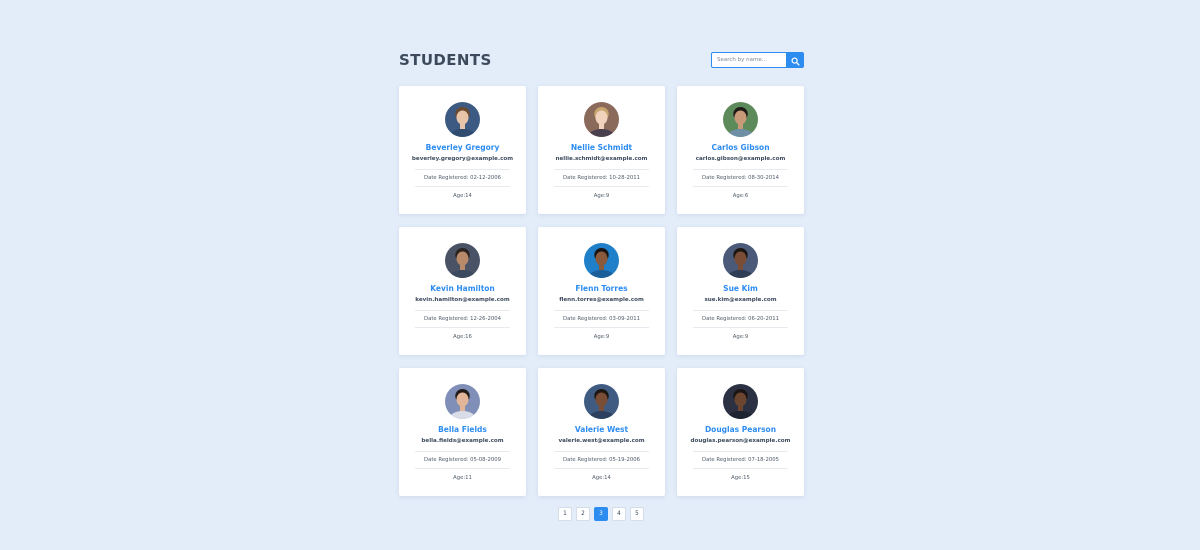 This screenshot has height=550, width=1200. I want to click on student-email: kevin.hamilton@example.com, so click(462, 300).